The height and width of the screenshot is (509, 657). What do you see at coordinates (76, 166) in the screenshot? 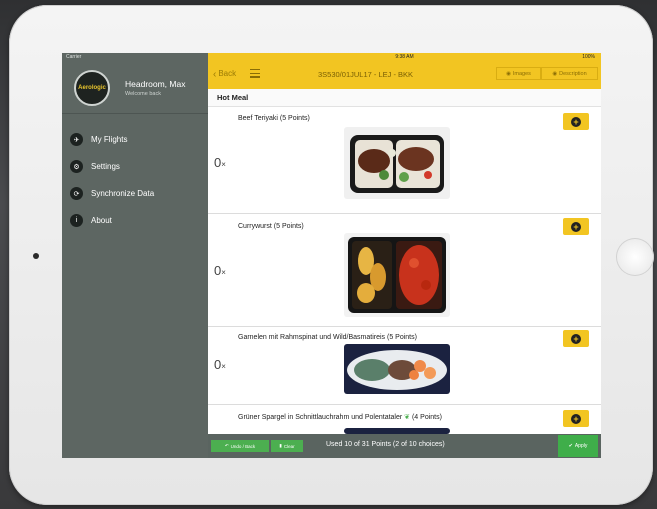
I see `gear-icon: ⚙` at bounding box center [76, 166].